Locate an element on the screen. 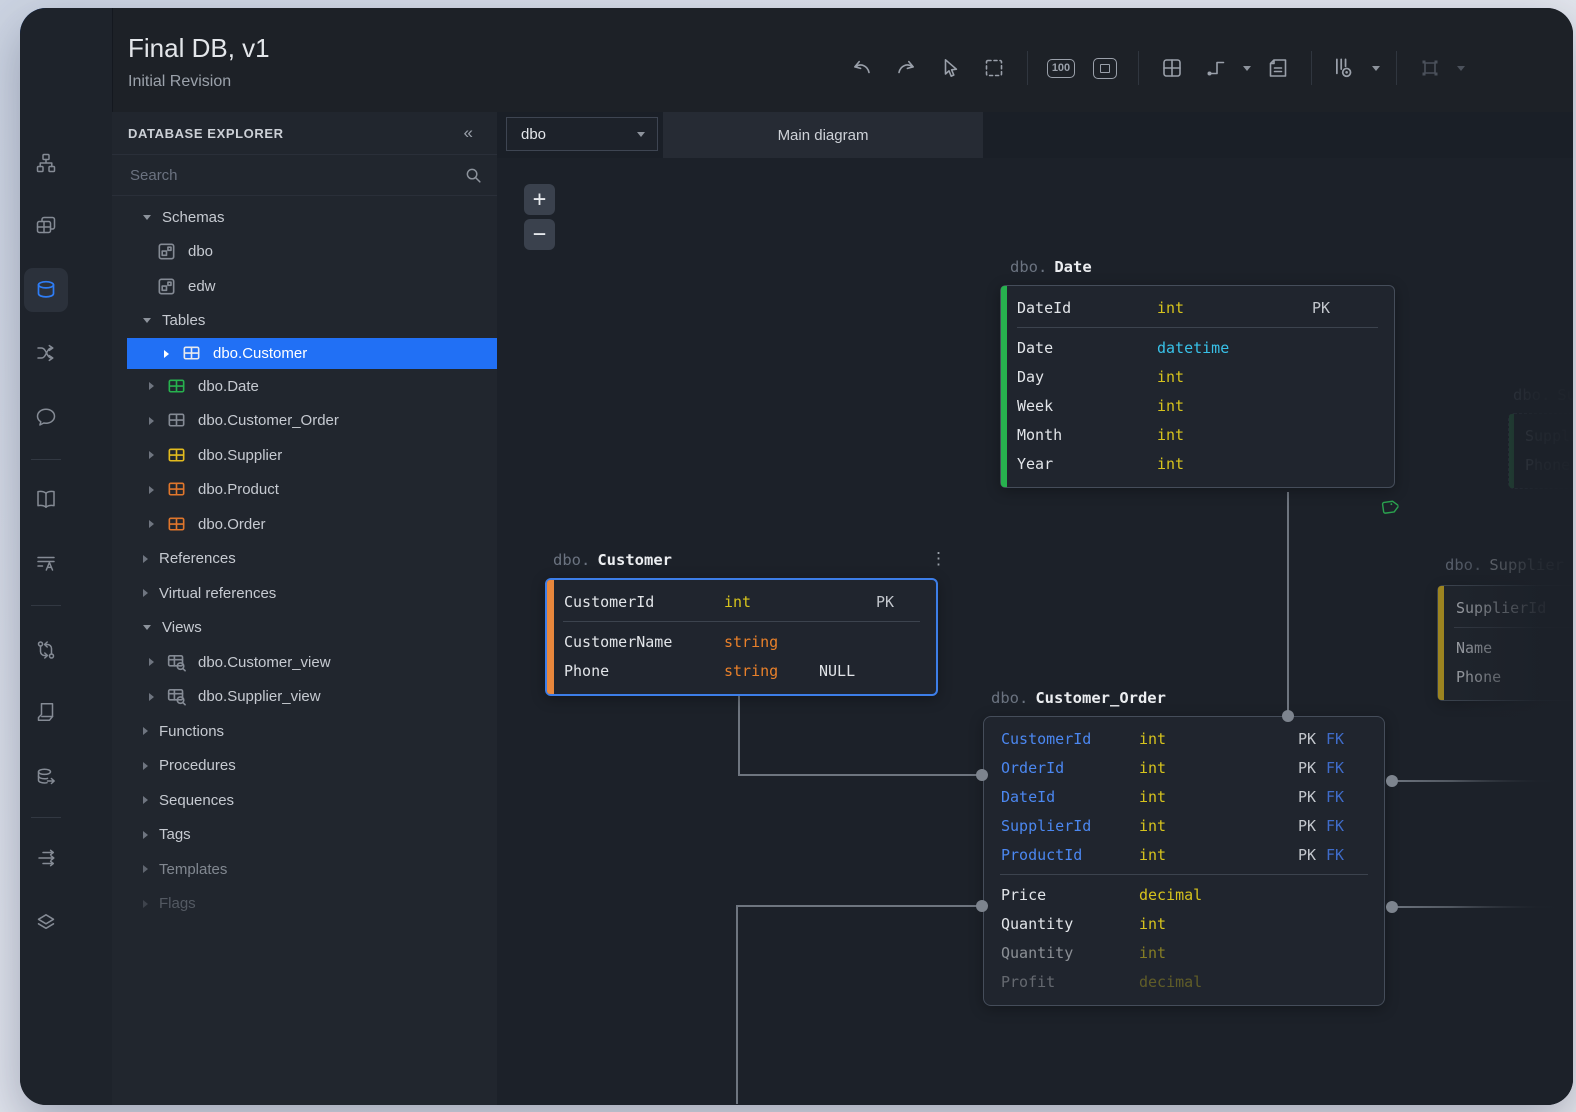 The height and width of the screenshot is (1112, 1576). connector-endpoint is located at coordinates (1392, 781).